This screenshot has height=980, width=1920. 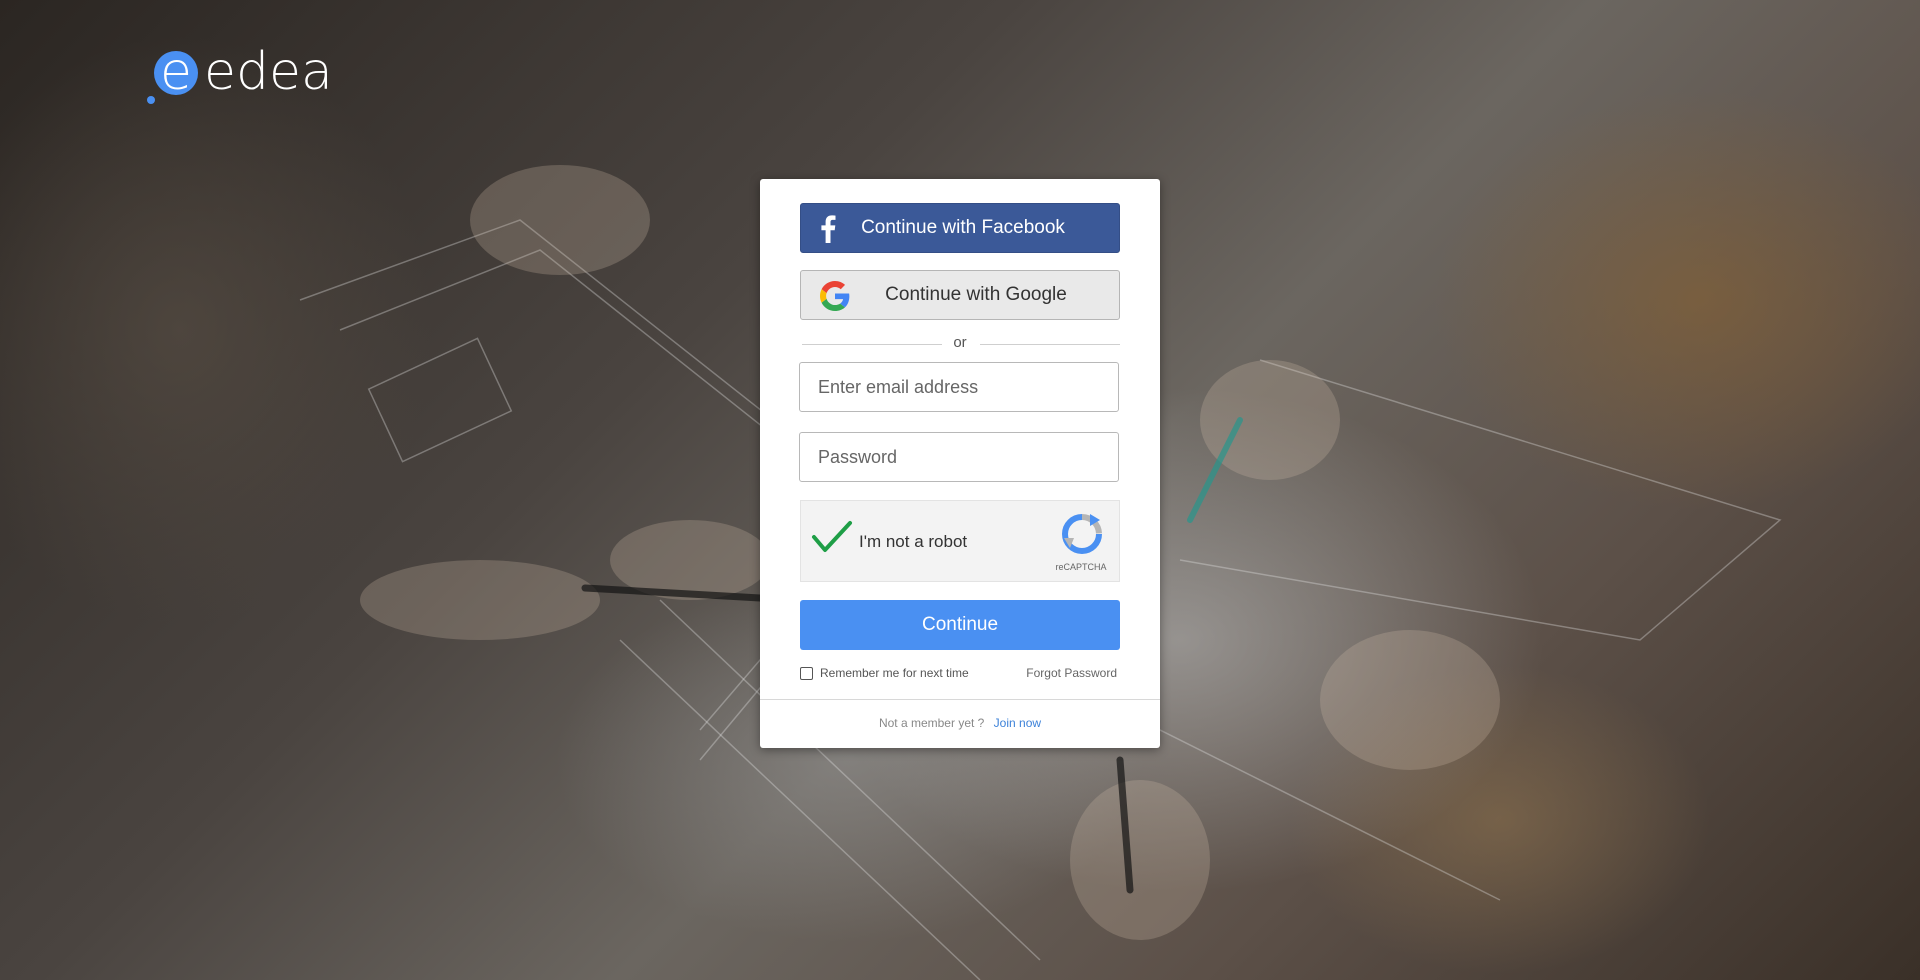 I want to click on recaptcha-icon, so click(x=1082, y=536).